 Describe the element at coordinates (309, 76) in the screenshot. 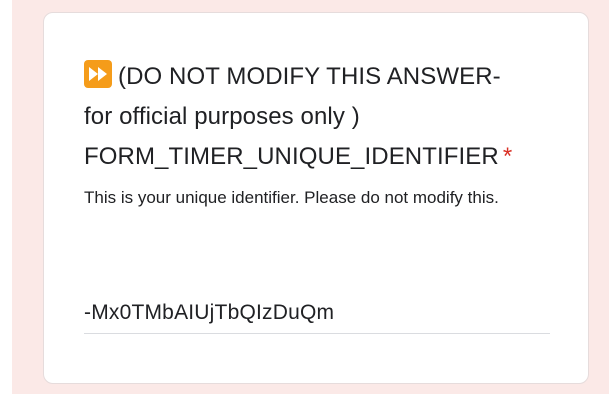

I see `question-title-line1: (DO NOT MODIFY THIS ANSWER-` at that location.